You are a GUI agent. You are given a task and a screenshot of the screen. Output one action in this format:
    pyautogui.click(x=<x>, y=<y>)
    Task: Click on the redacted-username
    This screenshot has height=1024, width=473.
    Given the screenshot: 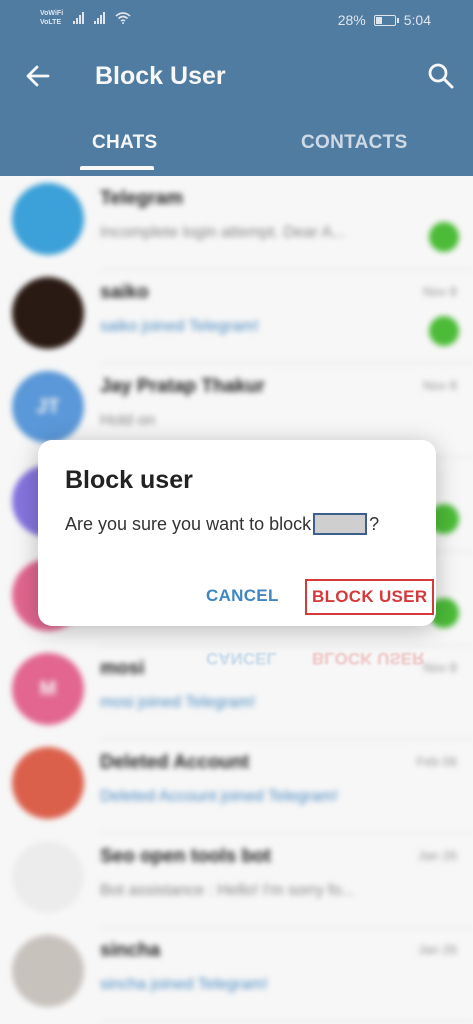 What is the action you would take?
    pyautogui.click(x=340, y=524)
    